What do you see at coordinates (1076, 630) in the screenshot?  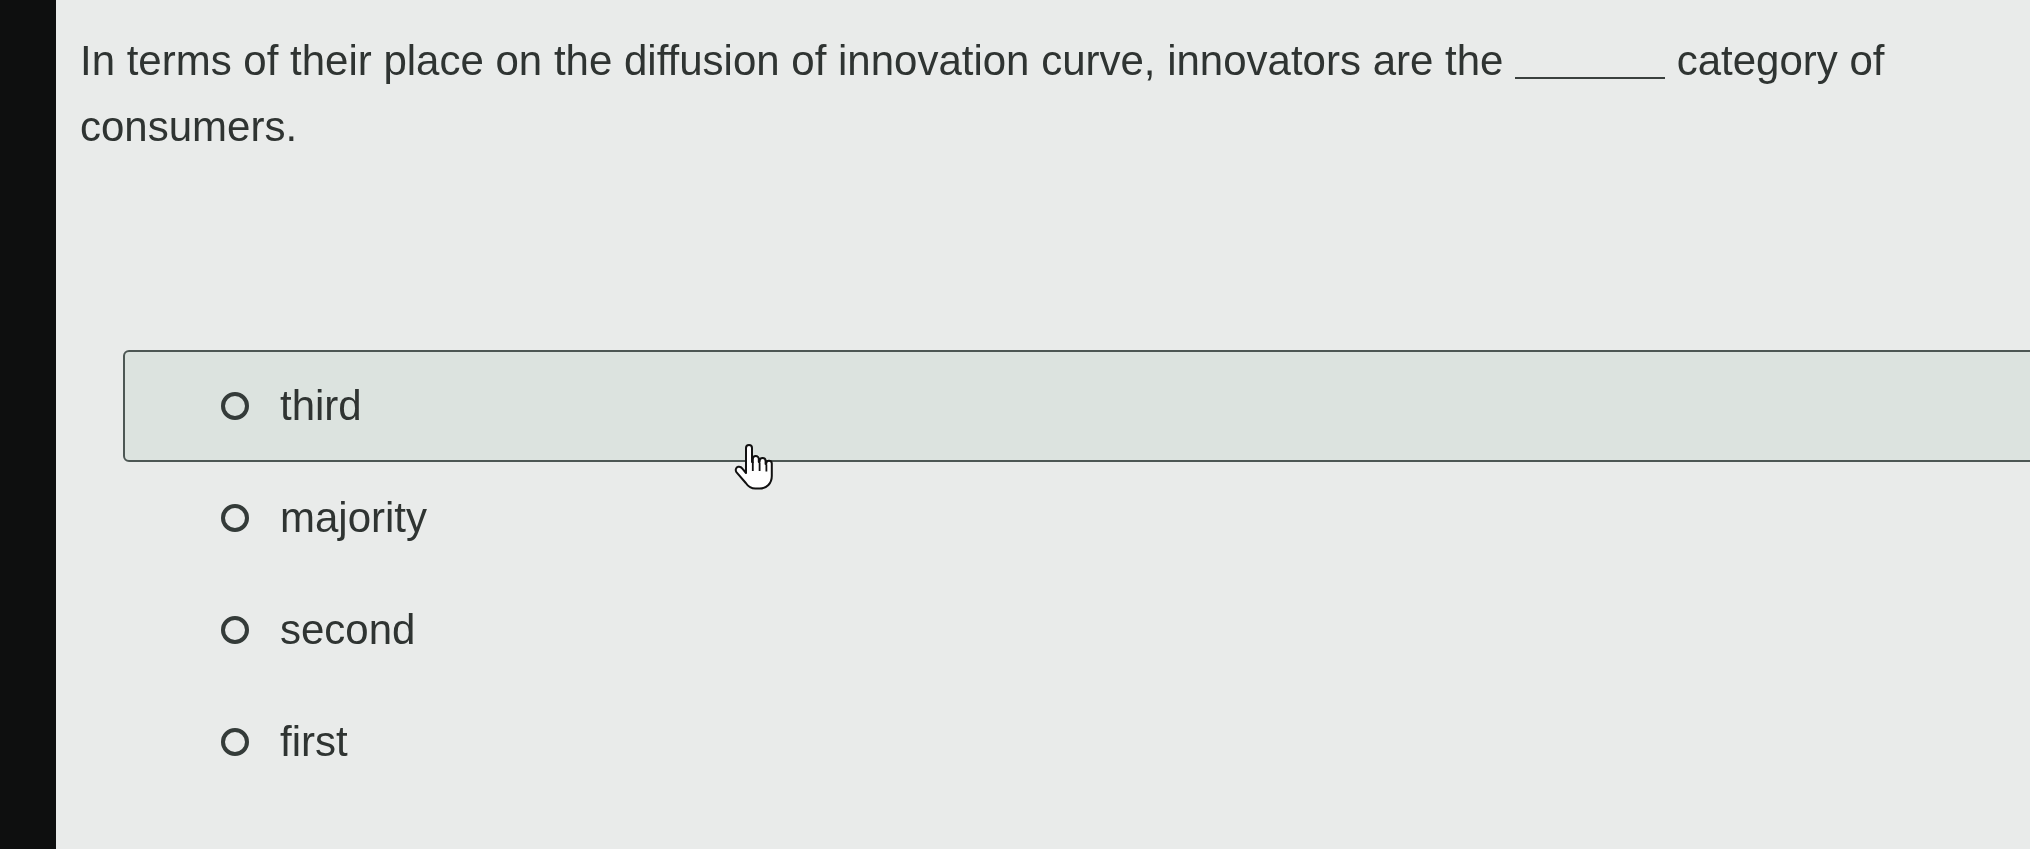 I see `answer-option: second` at bounding box center [1076, 630].